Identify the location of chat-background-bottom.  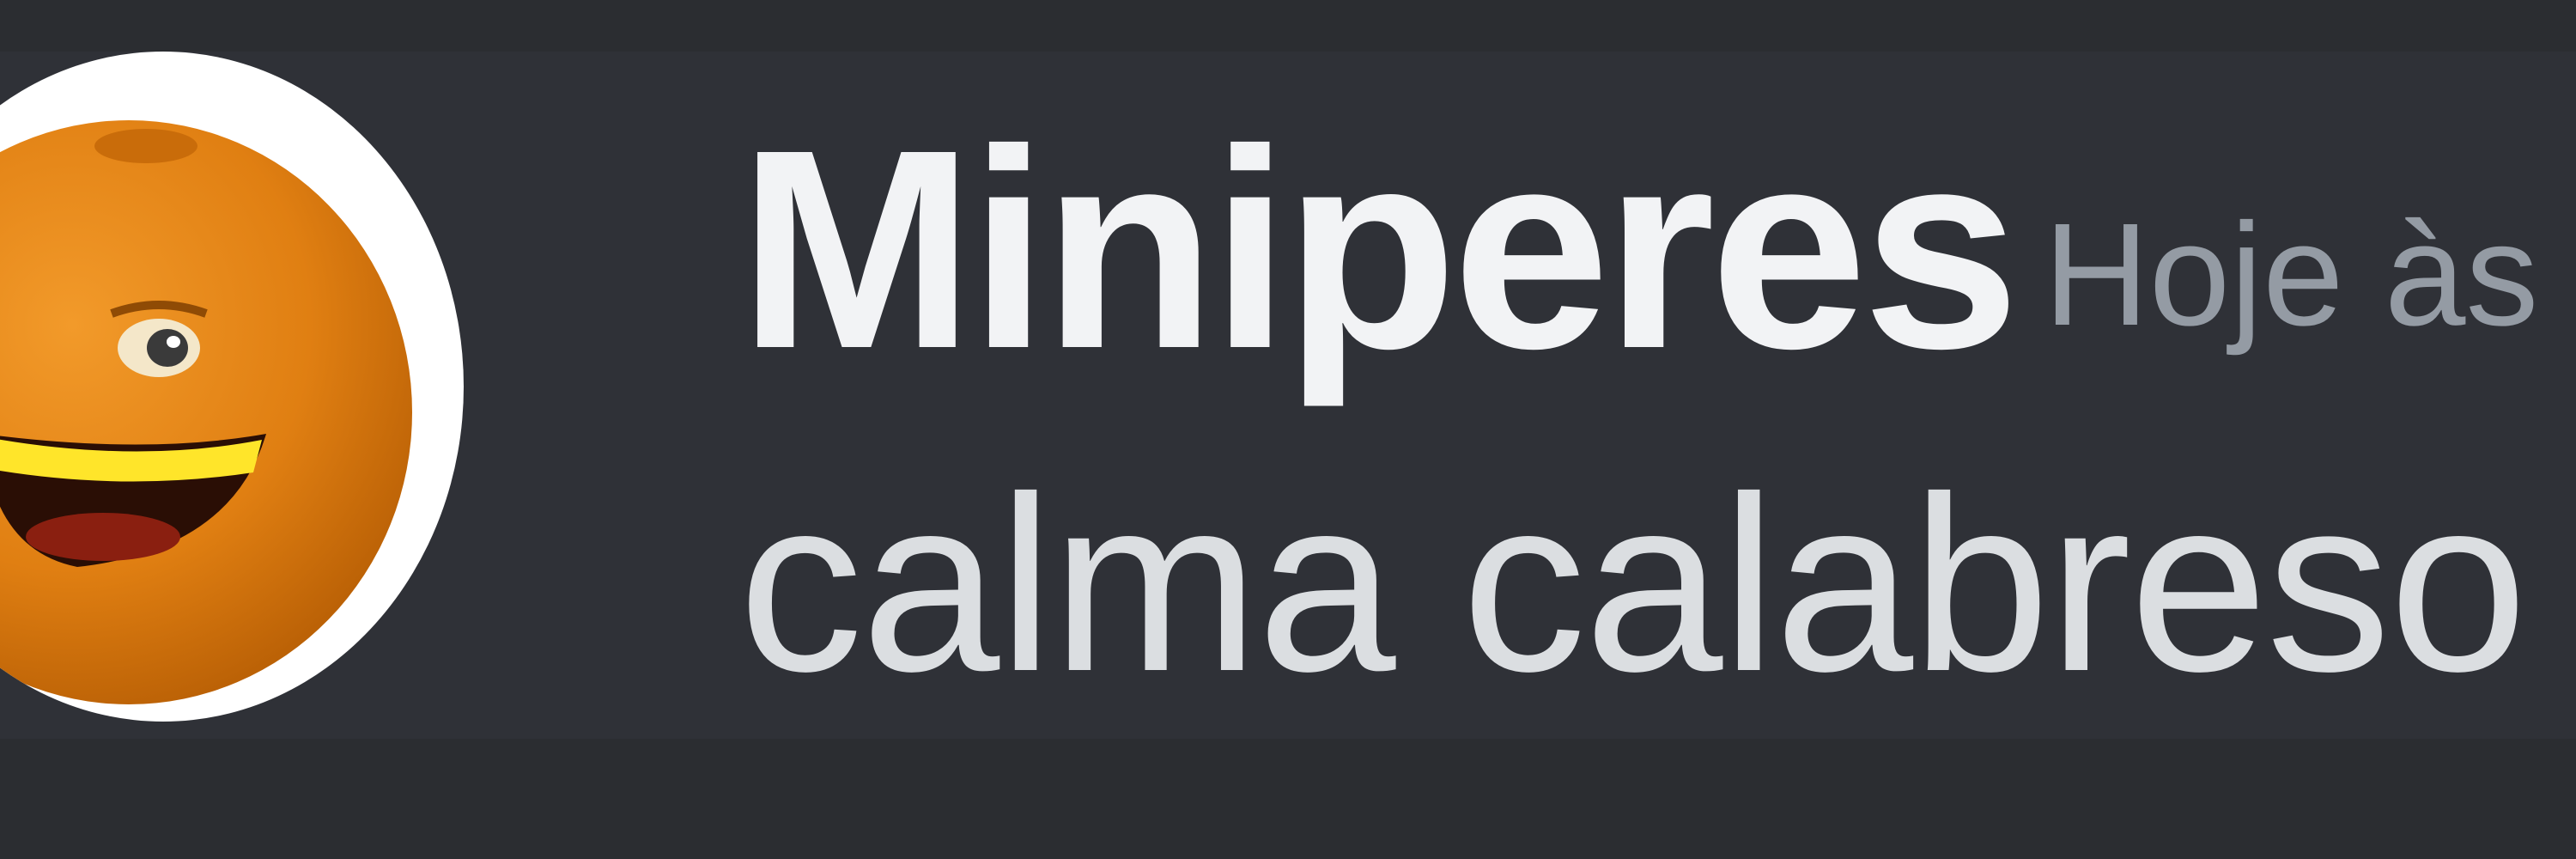
(1288, 799).